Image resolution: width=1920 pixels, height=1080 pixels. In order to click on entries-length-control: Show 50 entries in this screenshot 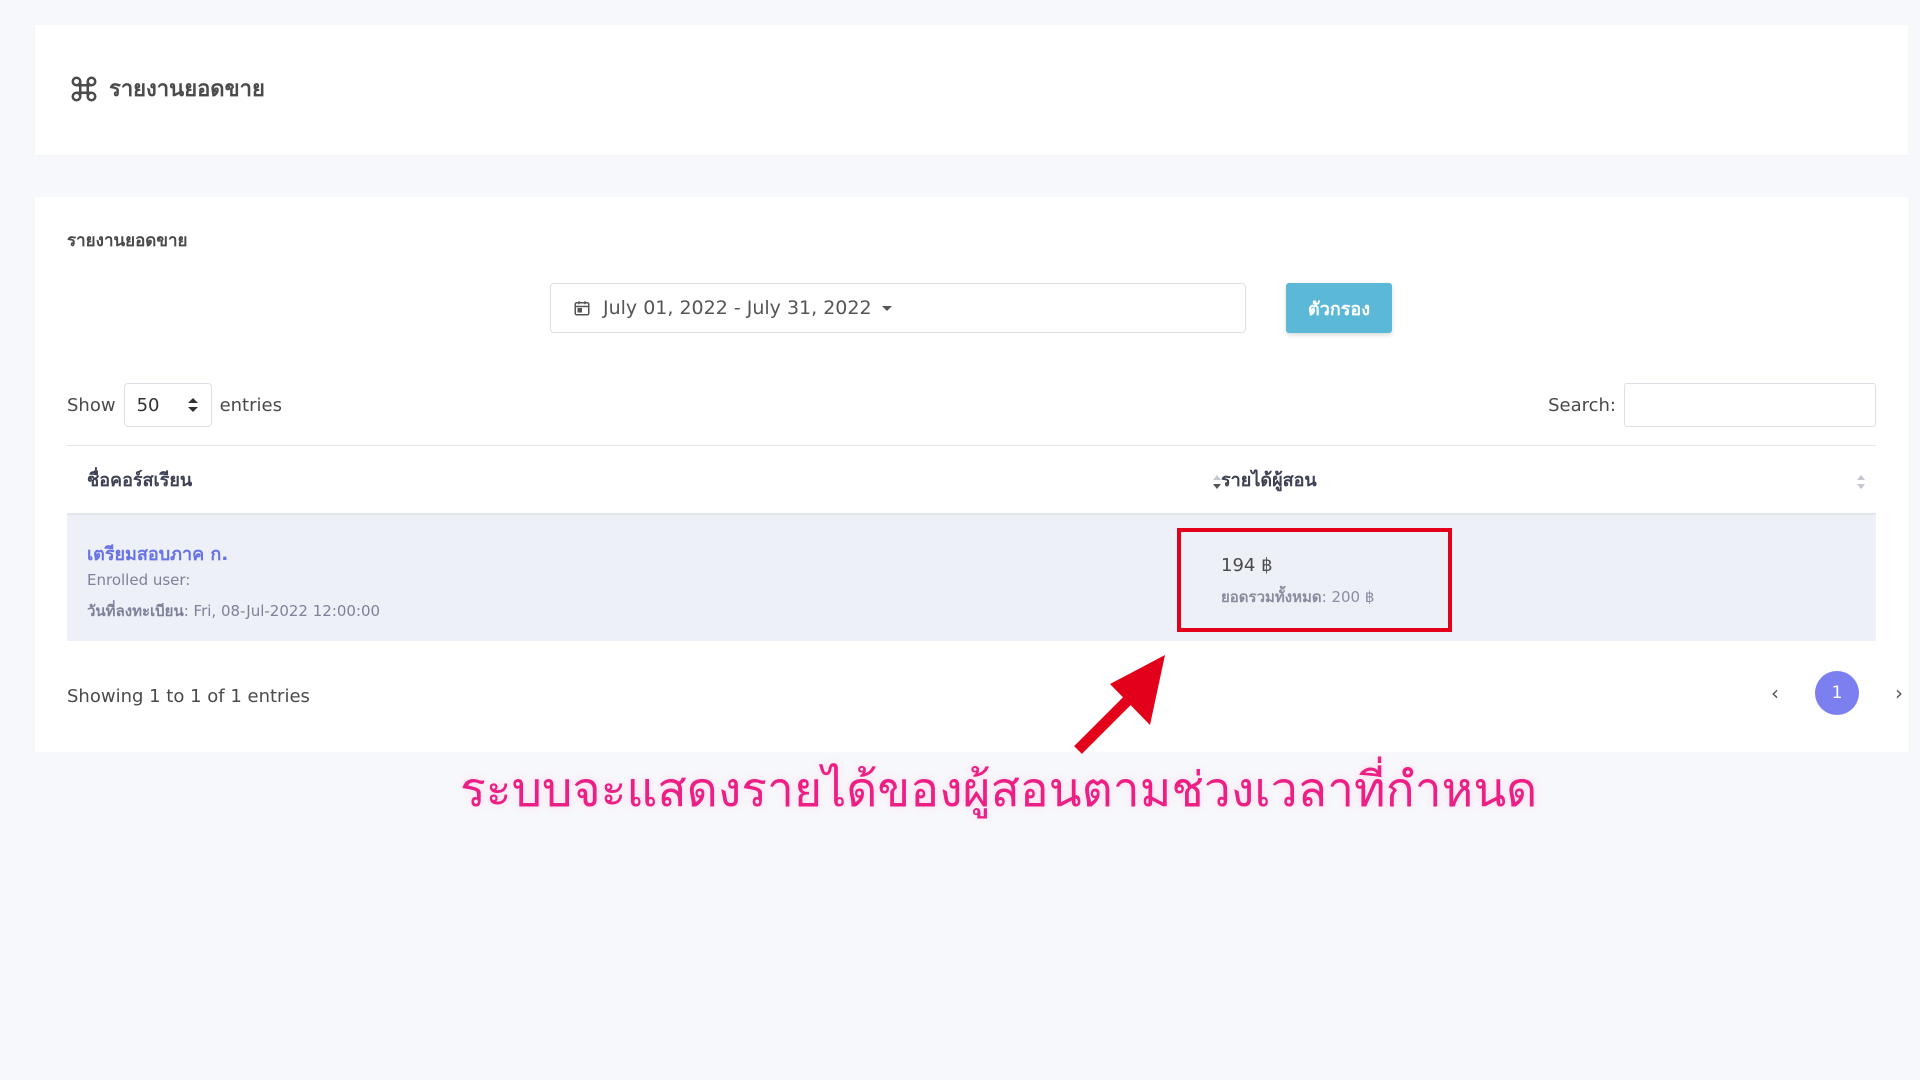, I will do `click(174, 405)`.